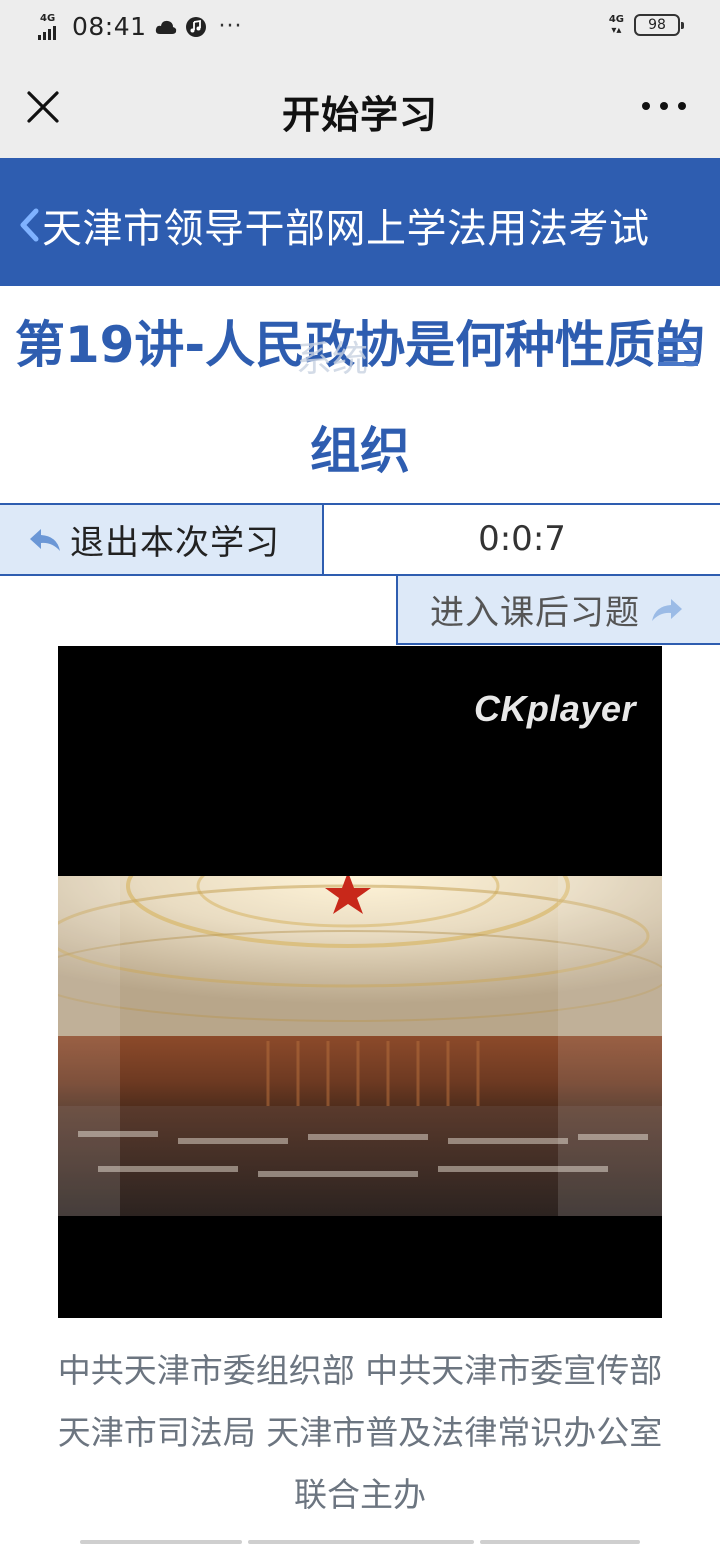  I want to click on back-button: 天津市领导干部网上学法用法考试, so click(334, 225).